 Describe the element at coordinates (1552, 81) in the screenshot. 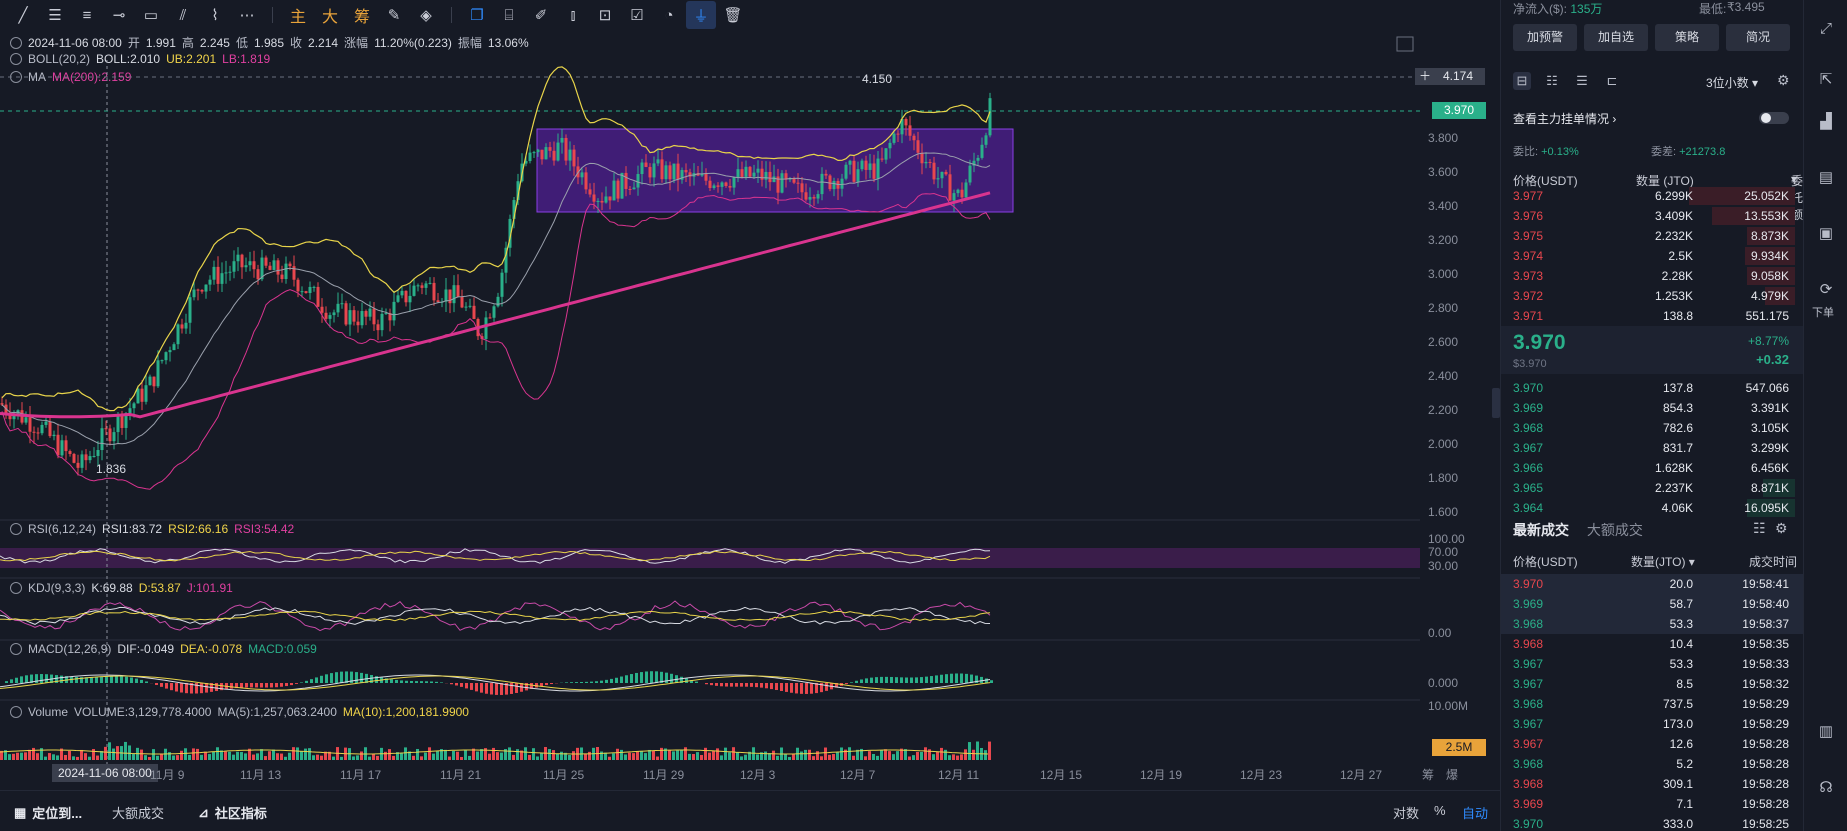

I see `bids-only-icon: ☷` at that location.